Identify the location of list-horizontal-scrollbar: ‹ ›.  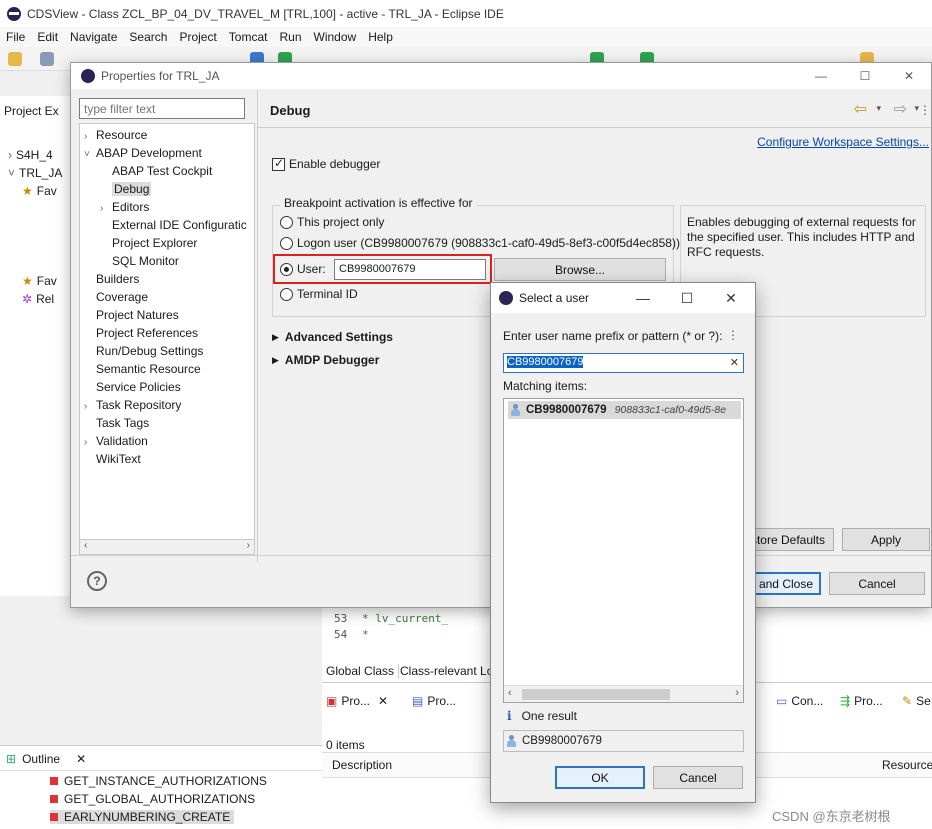
(623, 693).